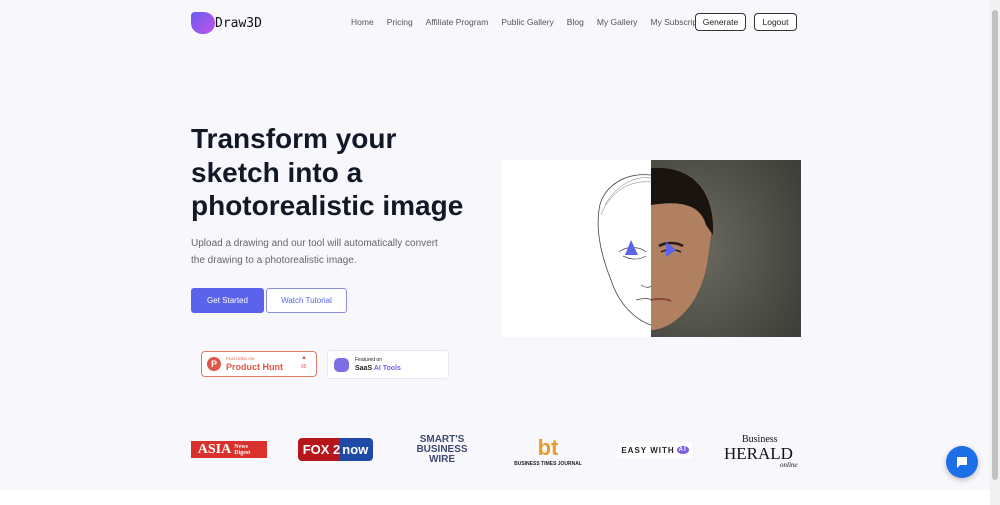  Describe the element at coordinates (214, 364) in the screenshot. I see `product-hunt-icon: P` at that location.